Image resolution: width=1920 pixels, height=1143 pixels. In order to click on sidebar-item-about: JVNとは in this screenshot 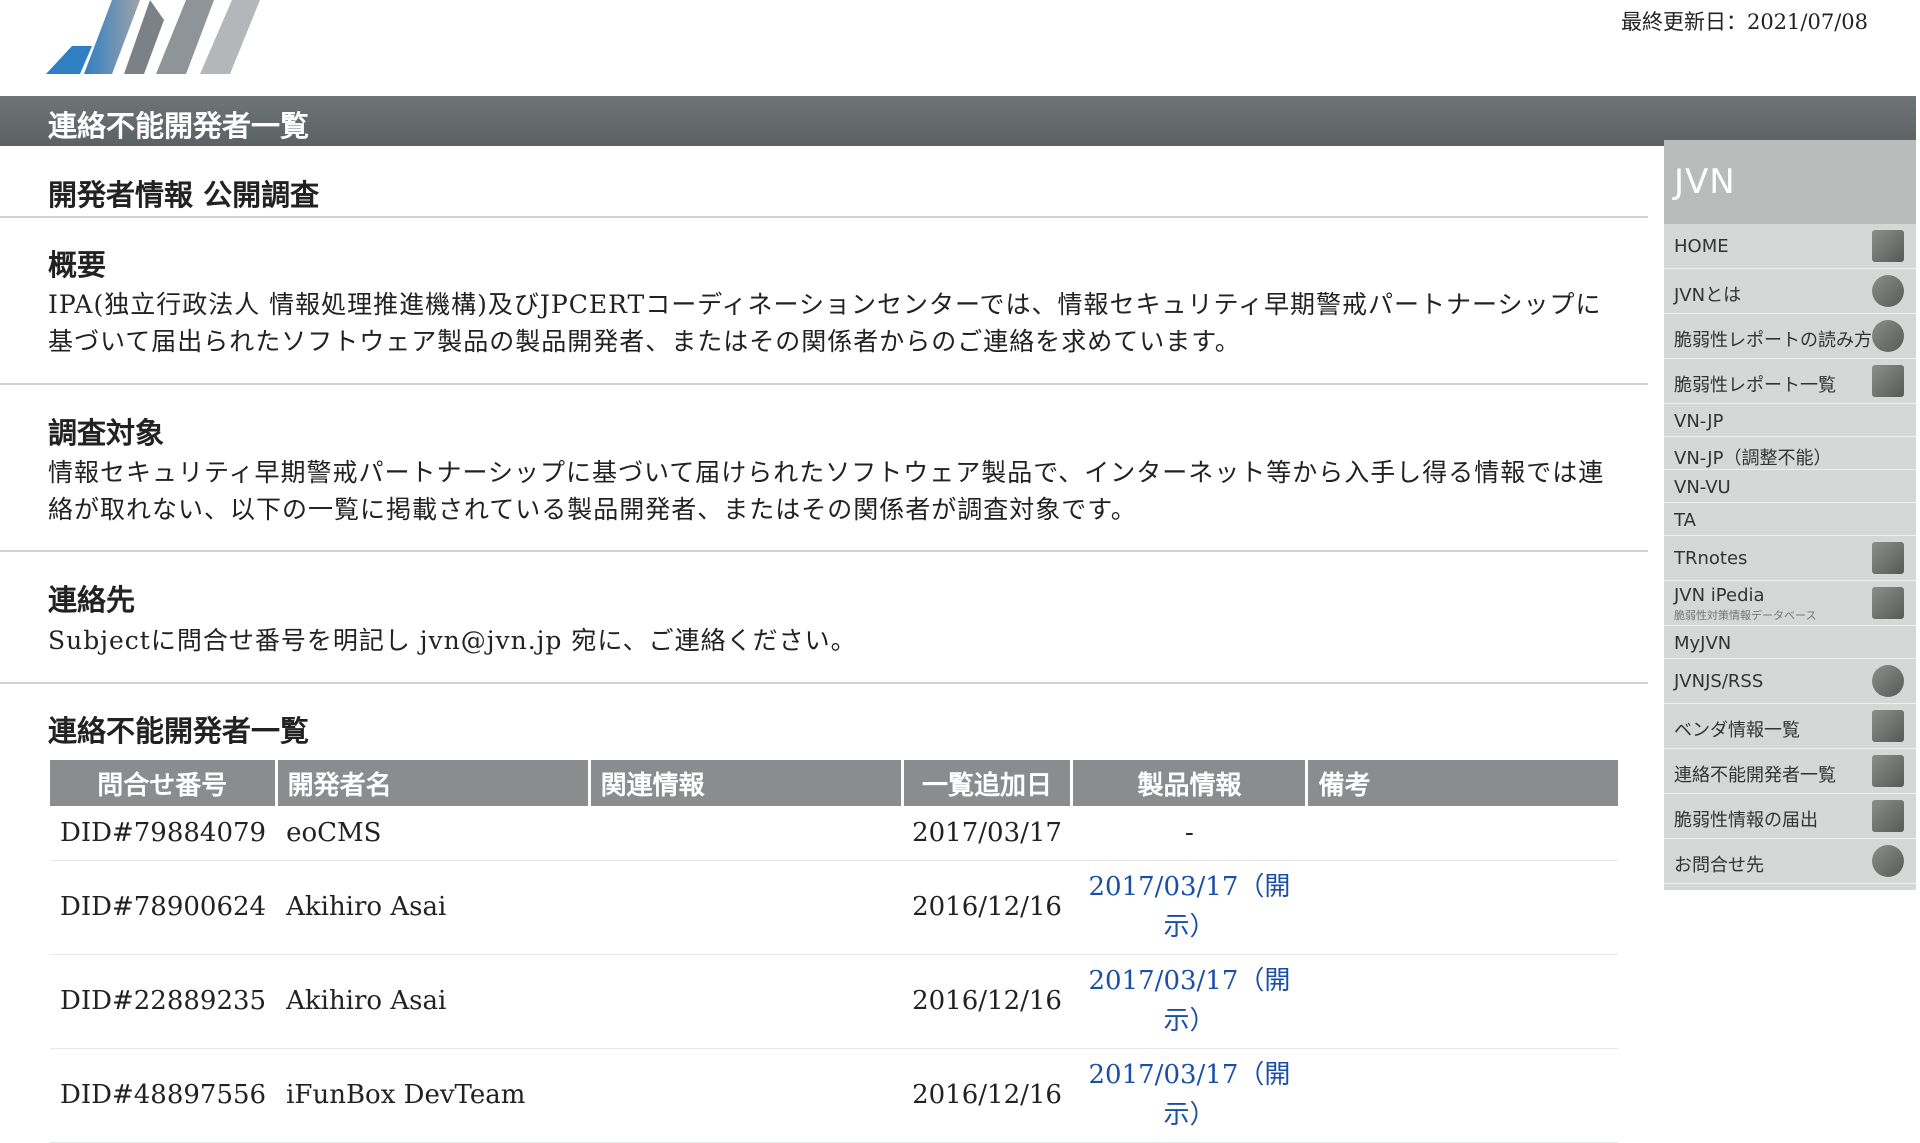, I will do `click(1790, 291)`.